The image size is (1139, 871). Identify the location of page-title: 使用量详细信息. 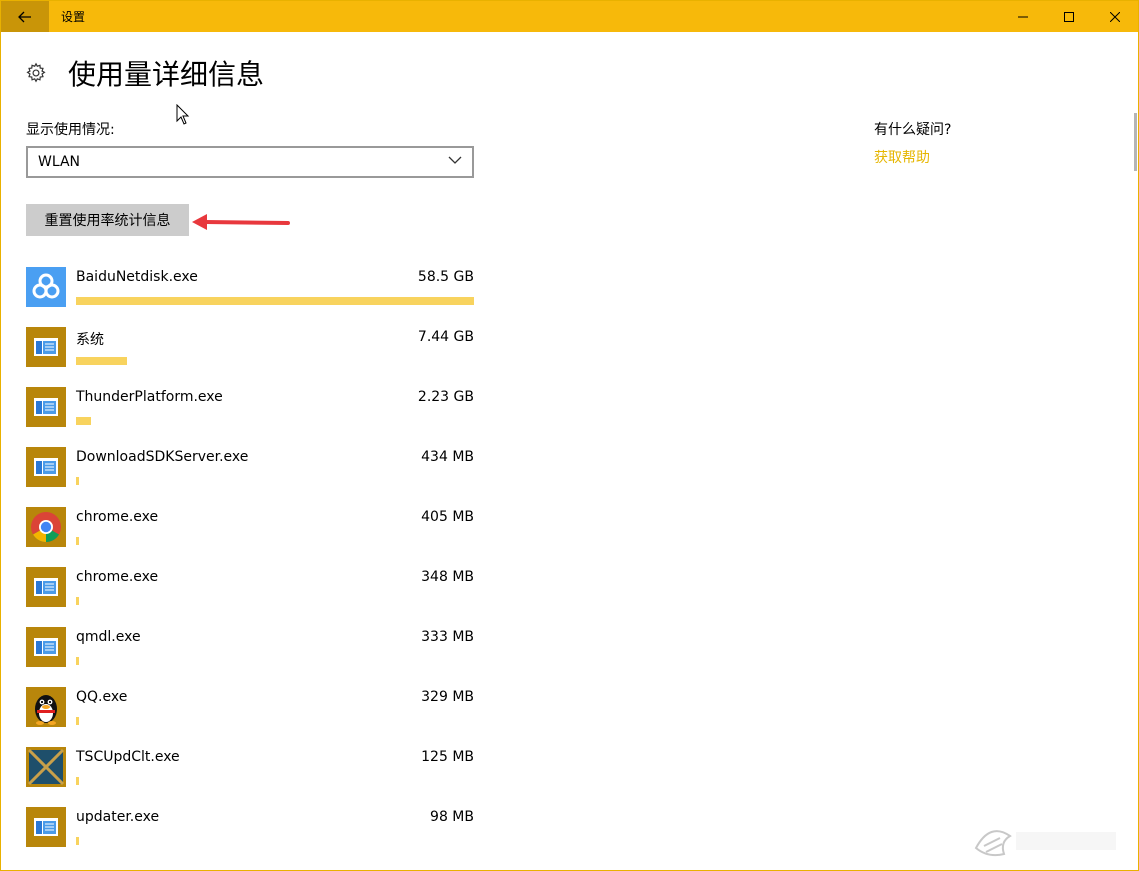
(166, 74).